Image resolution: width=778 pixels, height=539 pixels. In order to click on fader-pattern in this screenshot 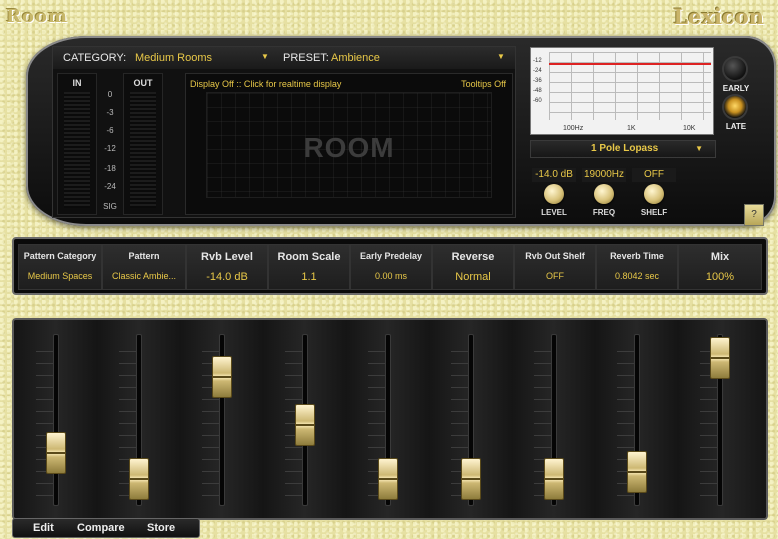, I will do `click(139, 419)`.